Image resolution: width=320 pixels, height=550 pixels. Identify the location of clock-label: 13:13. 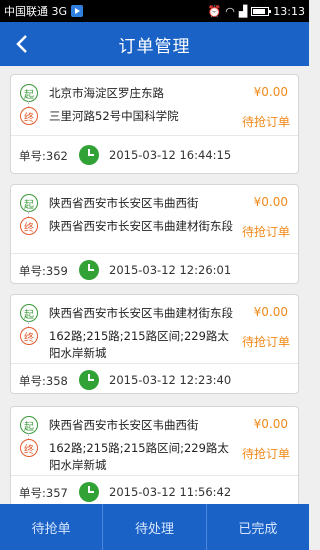
(289, 11).